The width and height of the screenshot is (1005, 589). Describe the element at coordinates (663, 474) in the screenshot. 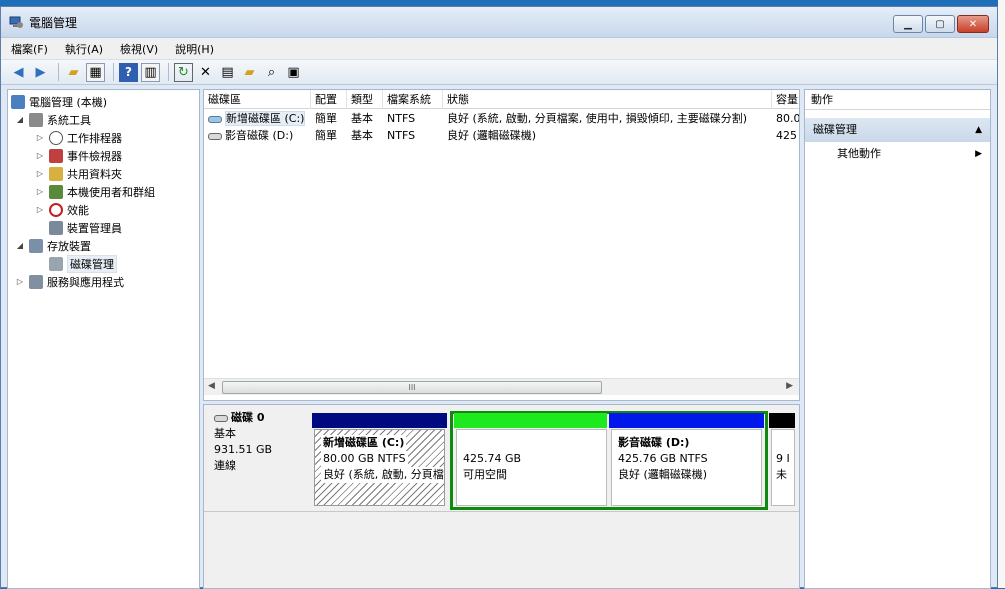

I see `partition-d-status: 良好 (邏輯磁碟機)` at that location.